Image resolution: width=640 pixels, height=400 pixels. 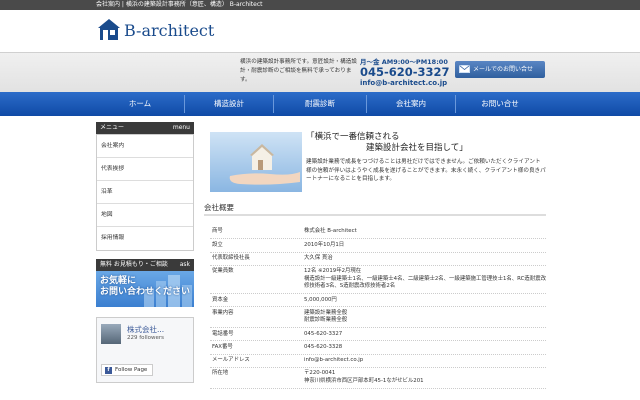 What do you see at coordinates (112, 127) in the screenshot?
I see `sidebar-menu-title: メニュー` at bounding box center [112, 127].